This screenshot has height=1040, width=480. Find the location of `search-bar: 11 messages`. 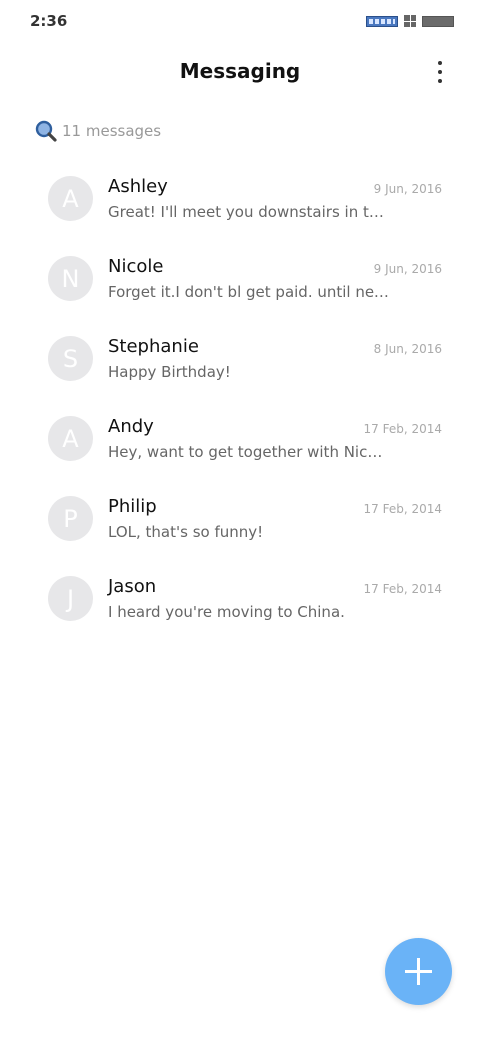

search-bar: 11 messages is located at coordinates (97, 131).